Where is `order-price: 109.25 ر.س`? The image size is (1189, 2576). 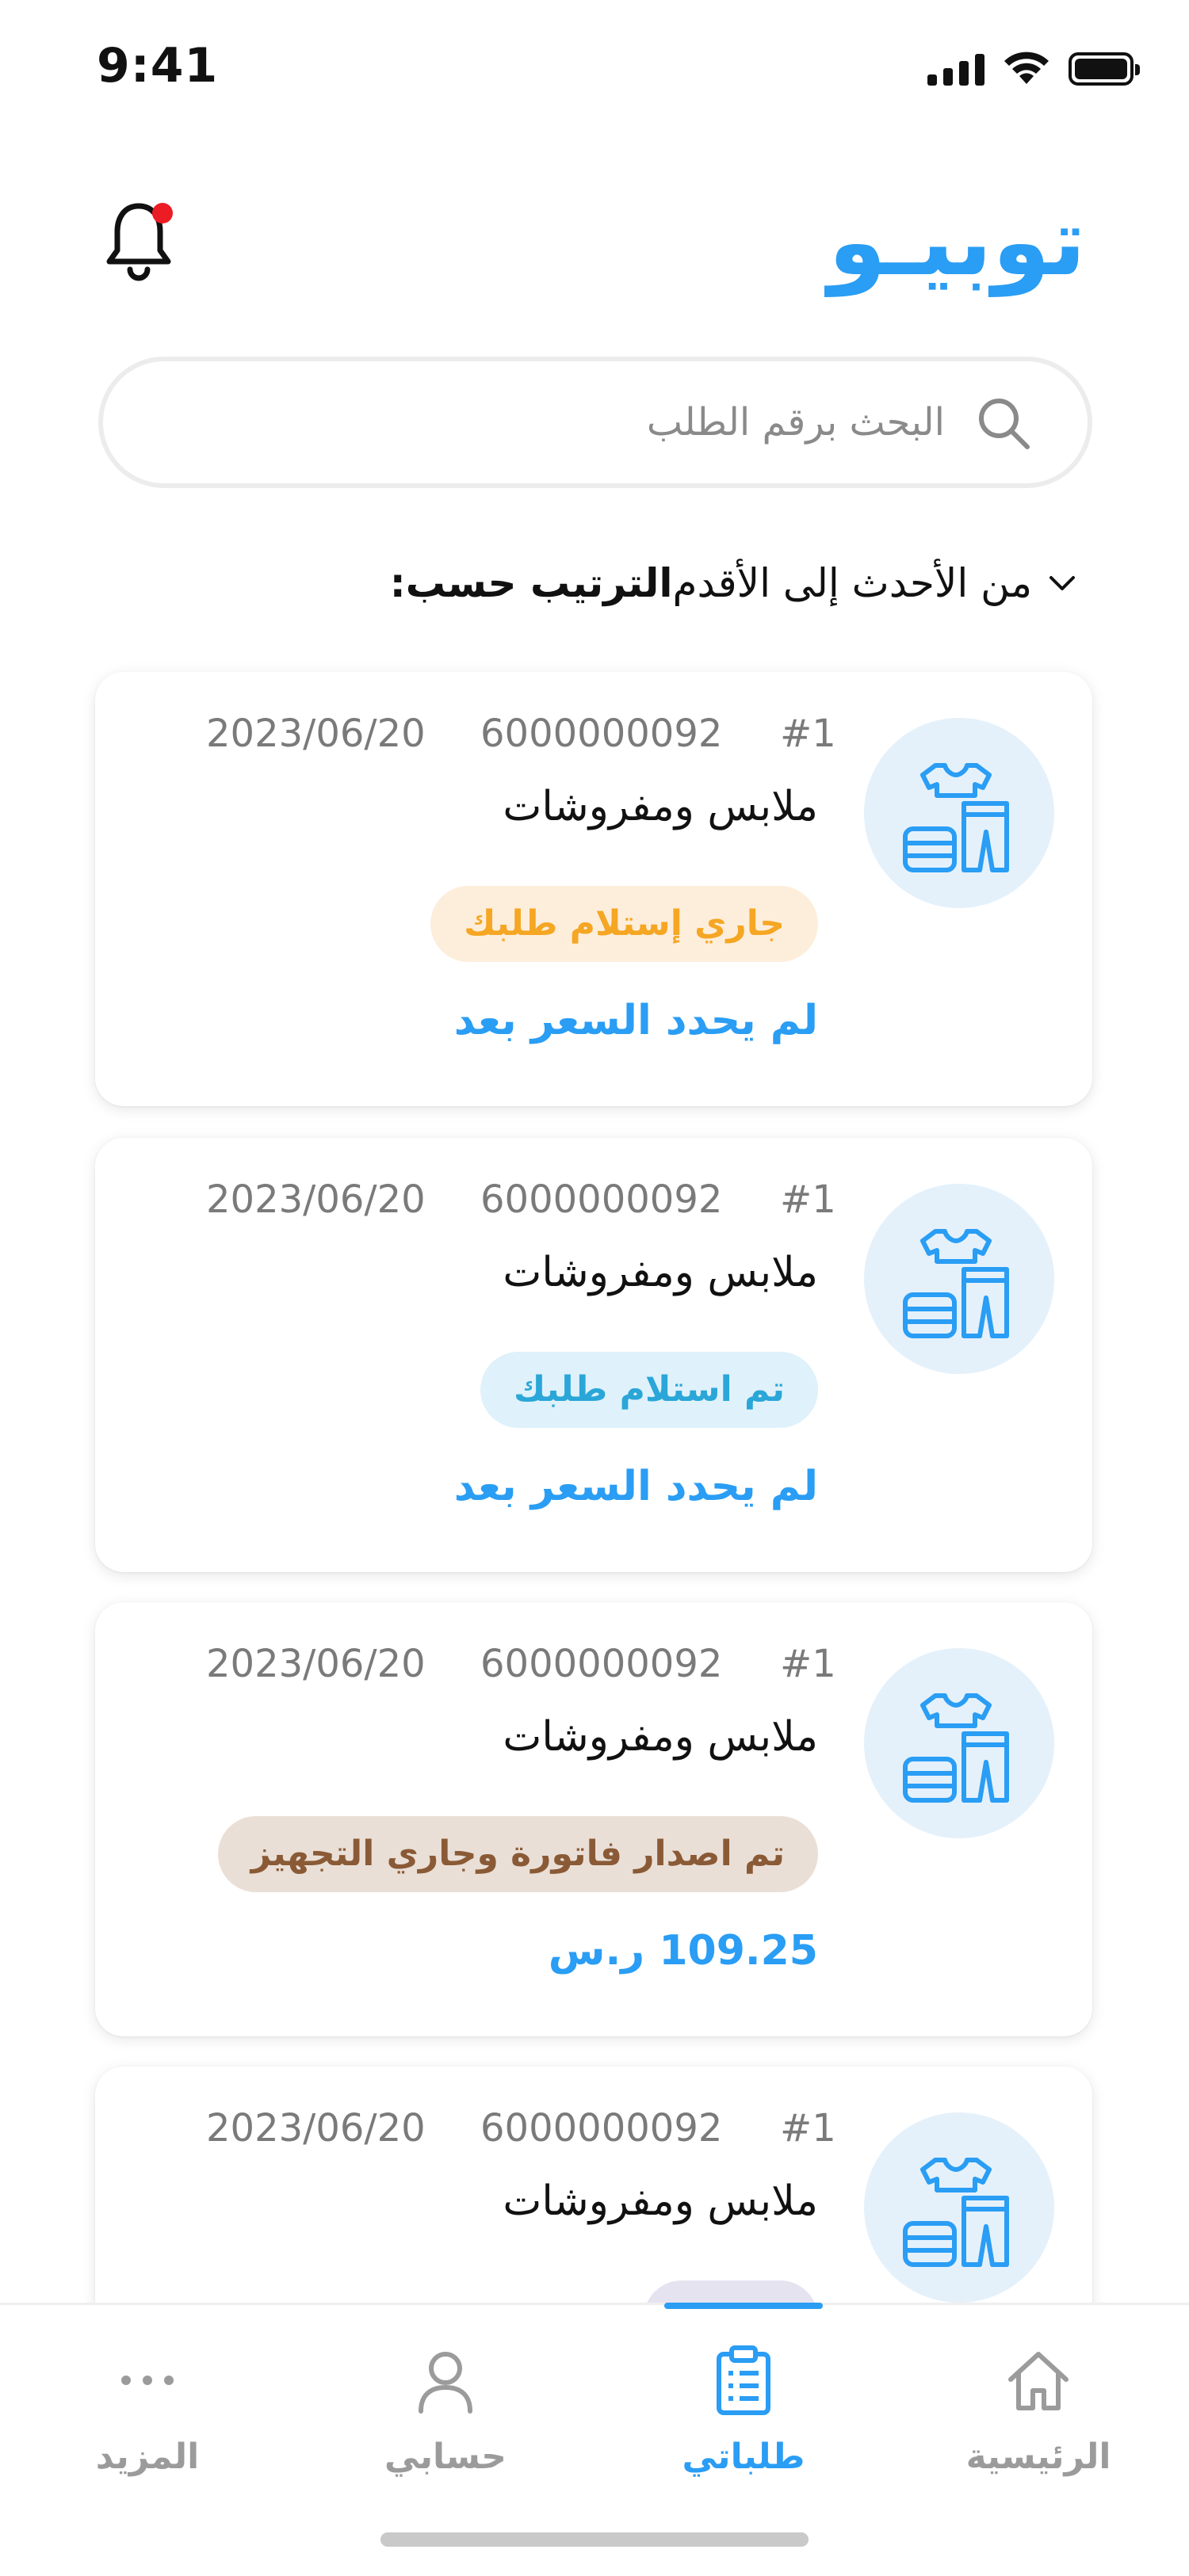 order-price: 109.25 ر.س is located at coordinates (683, 1951).